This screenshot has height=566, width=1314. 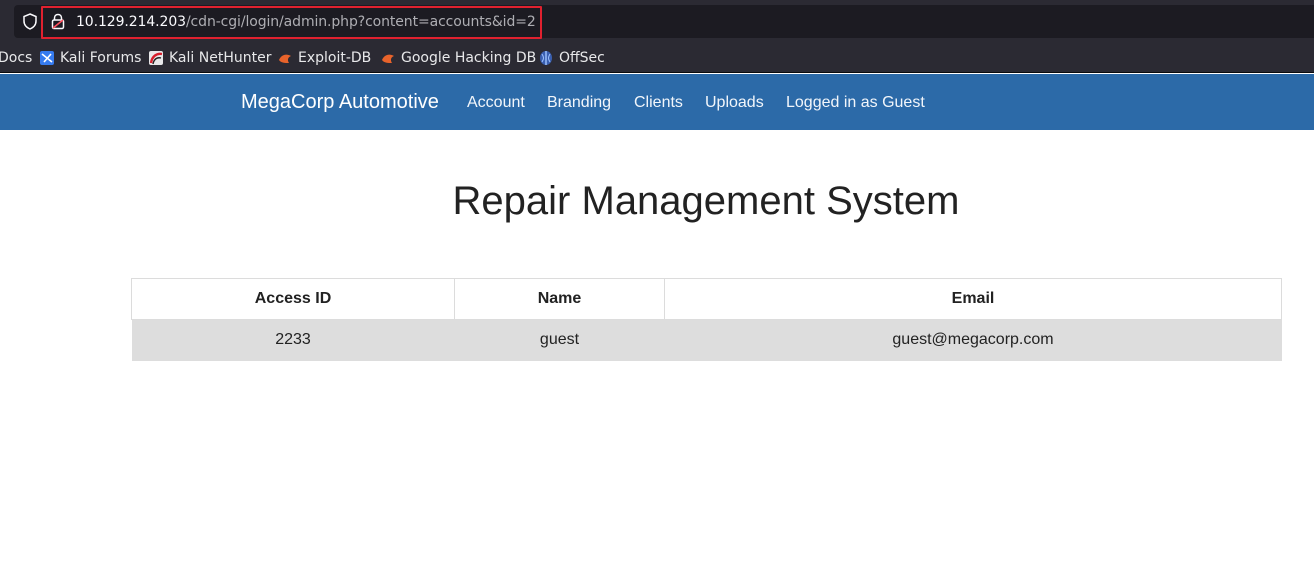 What do you see at coordinates (131, 22) in the screenshot?
I see `url-host: 10.129.214.203` at bounding box center [131, 22].